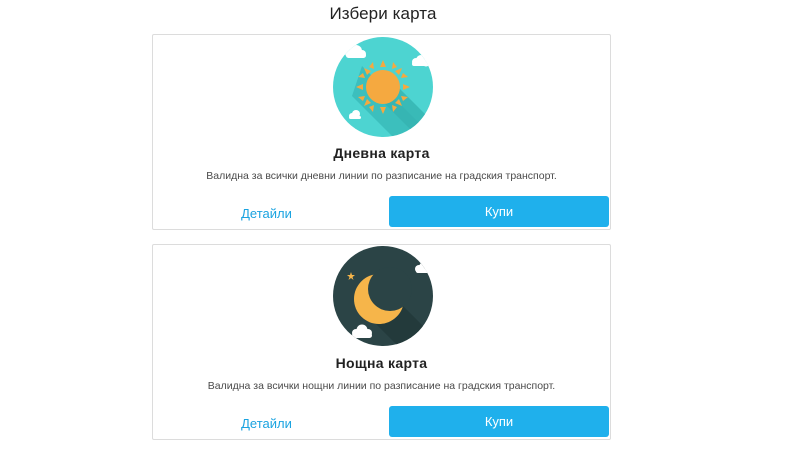 Image resolution: width=800 pixels, height=450 pixels. Describe the element at coordinates (381, 363) in the screenshot. I see `card-title: Нощна карта` at that location.